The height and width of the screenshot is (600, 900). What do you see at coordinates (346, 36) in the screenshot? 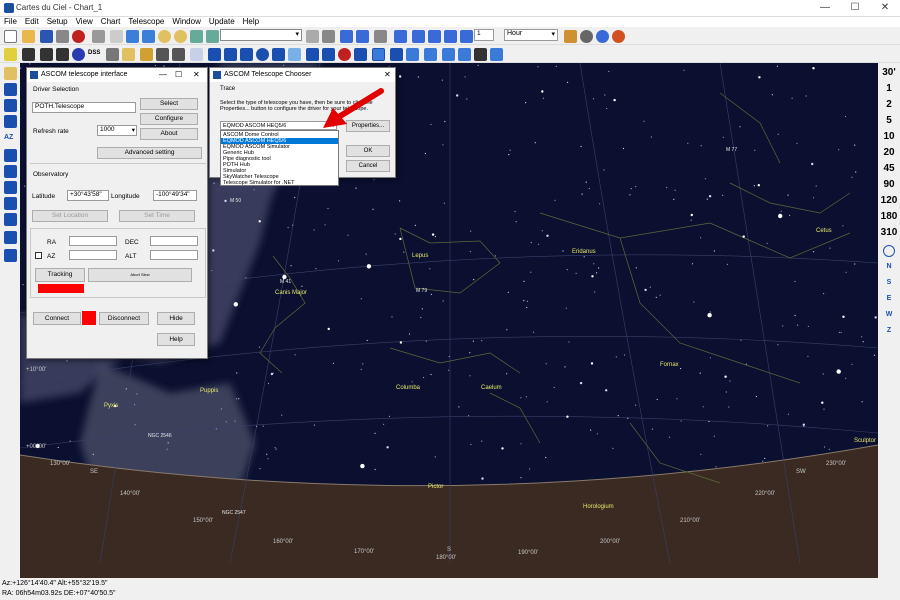
I see `chart-list-icon` at bounding box center [346, 36].